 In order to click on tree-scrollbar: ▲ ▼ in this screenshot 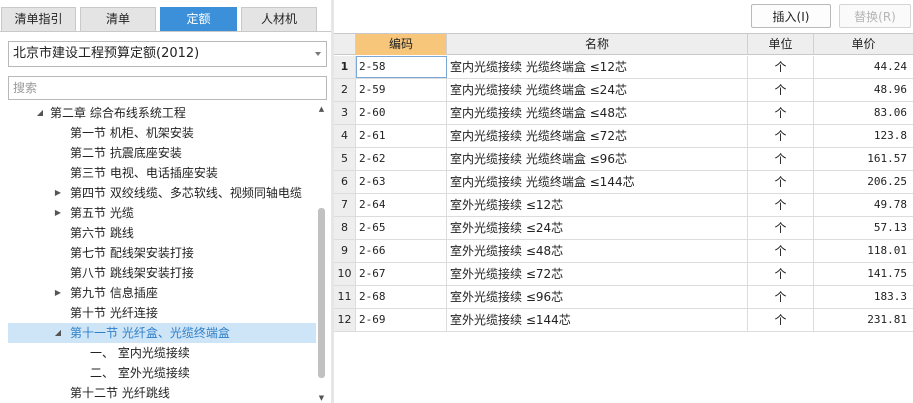, I will do `click(321, 253)`.